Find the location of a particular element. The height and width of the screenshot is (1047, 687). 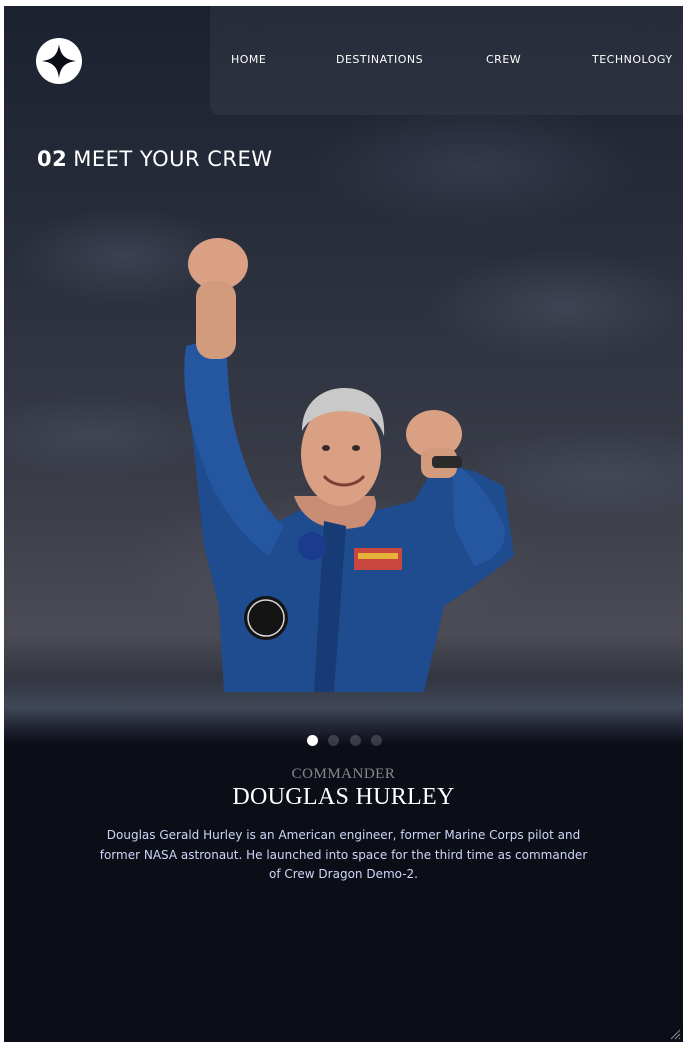

page-title-text: MEET YOUR CREW is located at coordinates (173, 159).